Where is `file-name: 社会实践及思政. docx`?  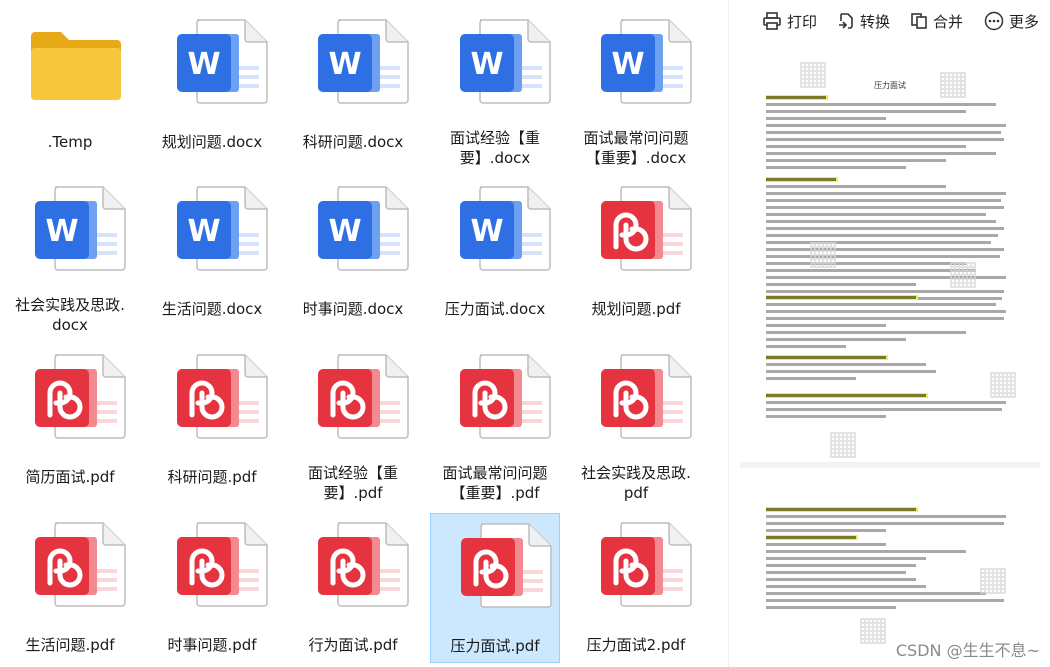
file-name: 社会实践及思政. docx is located at coordinates (70, 315).